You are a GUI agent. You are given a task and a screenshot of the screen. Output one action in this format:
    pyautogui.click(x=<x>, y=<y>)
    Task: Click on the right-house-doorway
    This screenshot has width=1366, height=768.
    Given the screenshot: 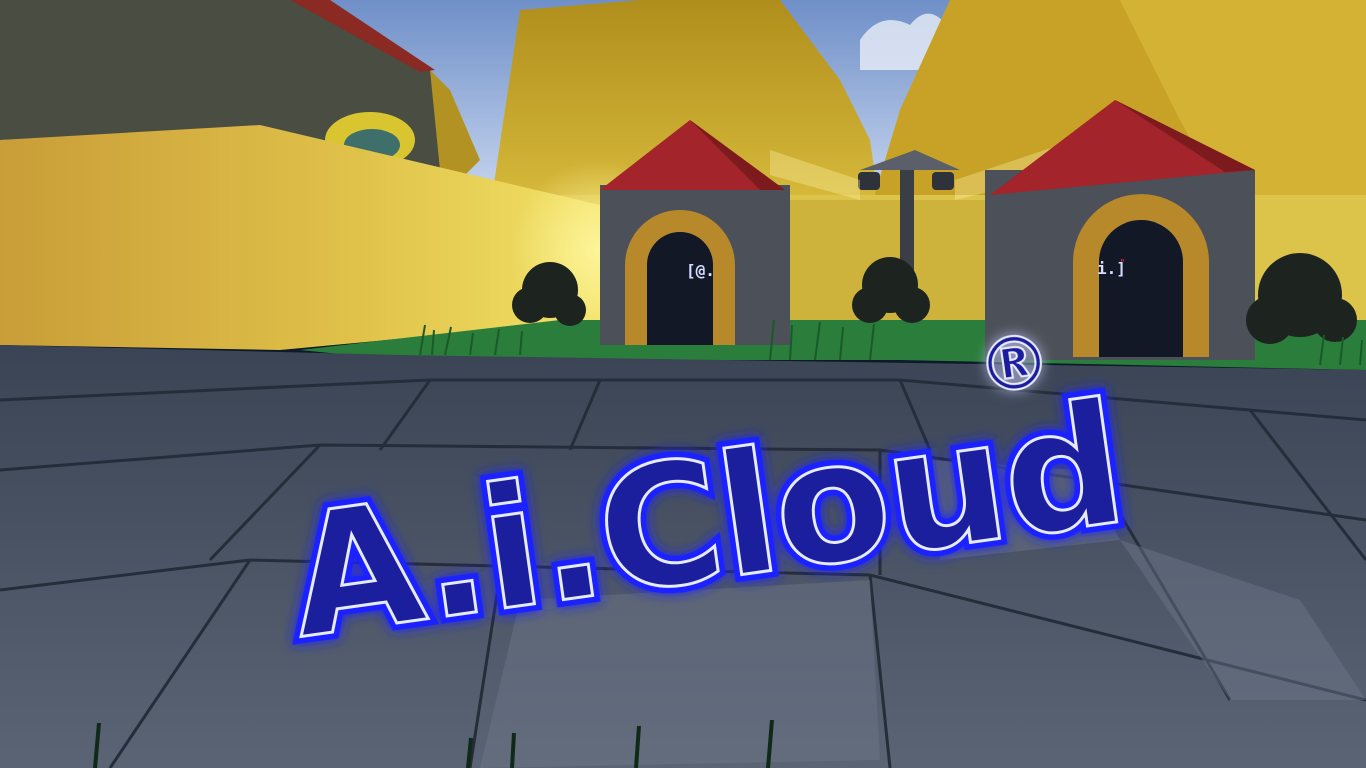 What is the action you would take?
    pyautogui.click(x=1141, y=288)
    